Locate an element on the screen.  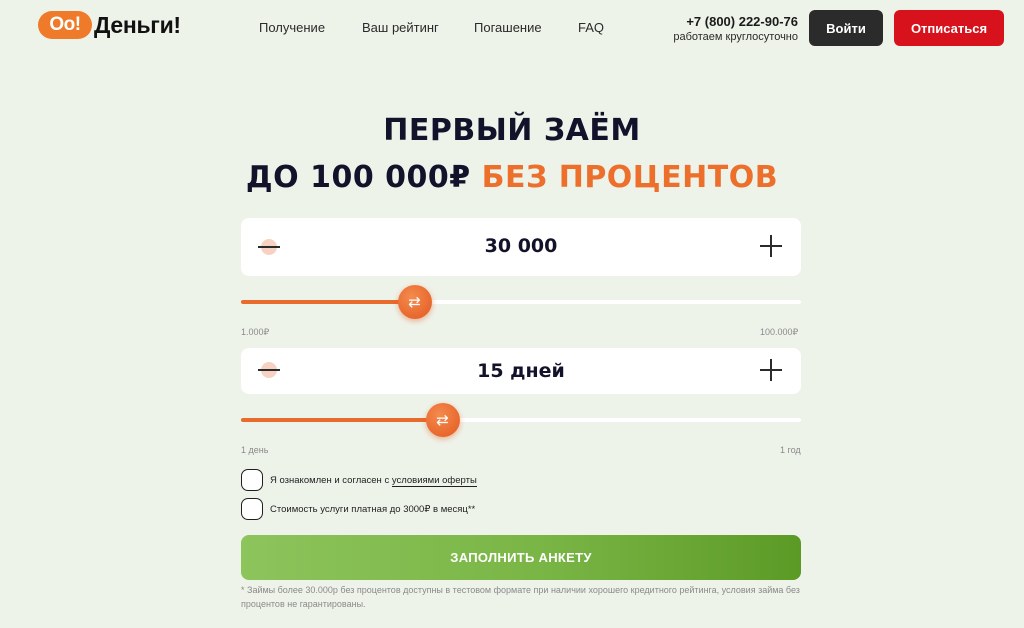
term-stepper: 15 дней is located at coordinates (521, 371).